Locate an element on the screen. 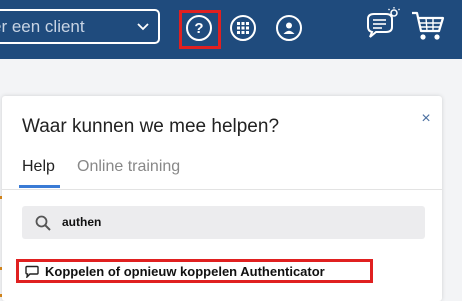 The image size is (462, 301). tab-divider is located at coordinates (222, 189).